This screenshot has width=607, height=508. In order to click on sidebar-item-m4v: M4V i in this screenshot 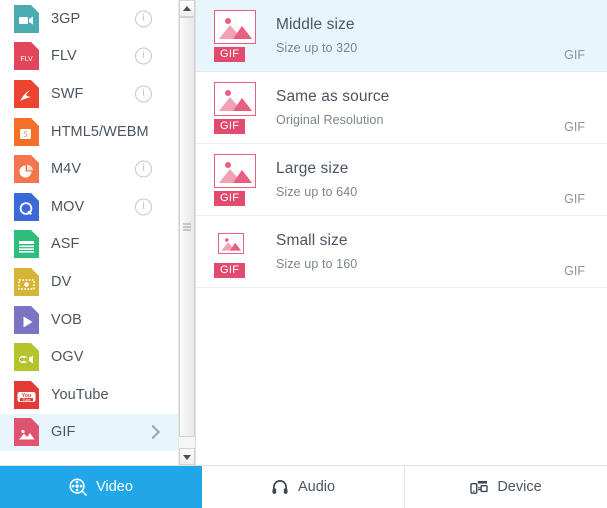, I will do `click(89, 169)`.